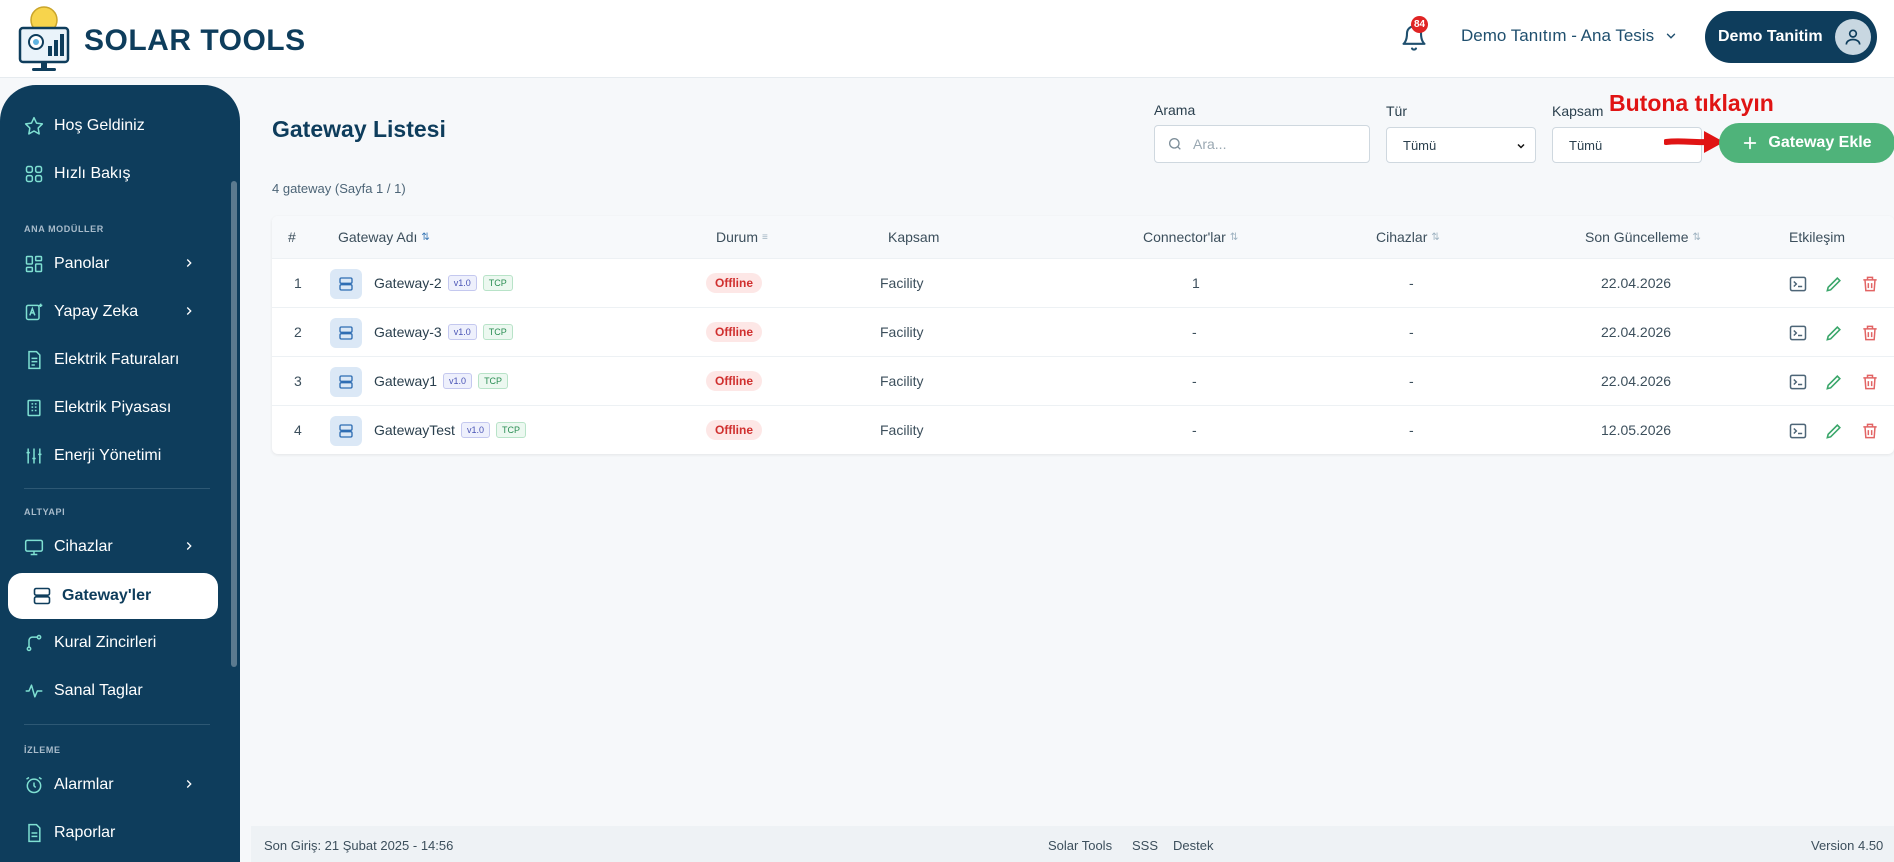 The width and height of the screenshot is (1894, 862). What do you see at coordinates (1145, 845) in the screenshot?
I see `footer-link-faq: SSS` at bounding box center [1145, 845].